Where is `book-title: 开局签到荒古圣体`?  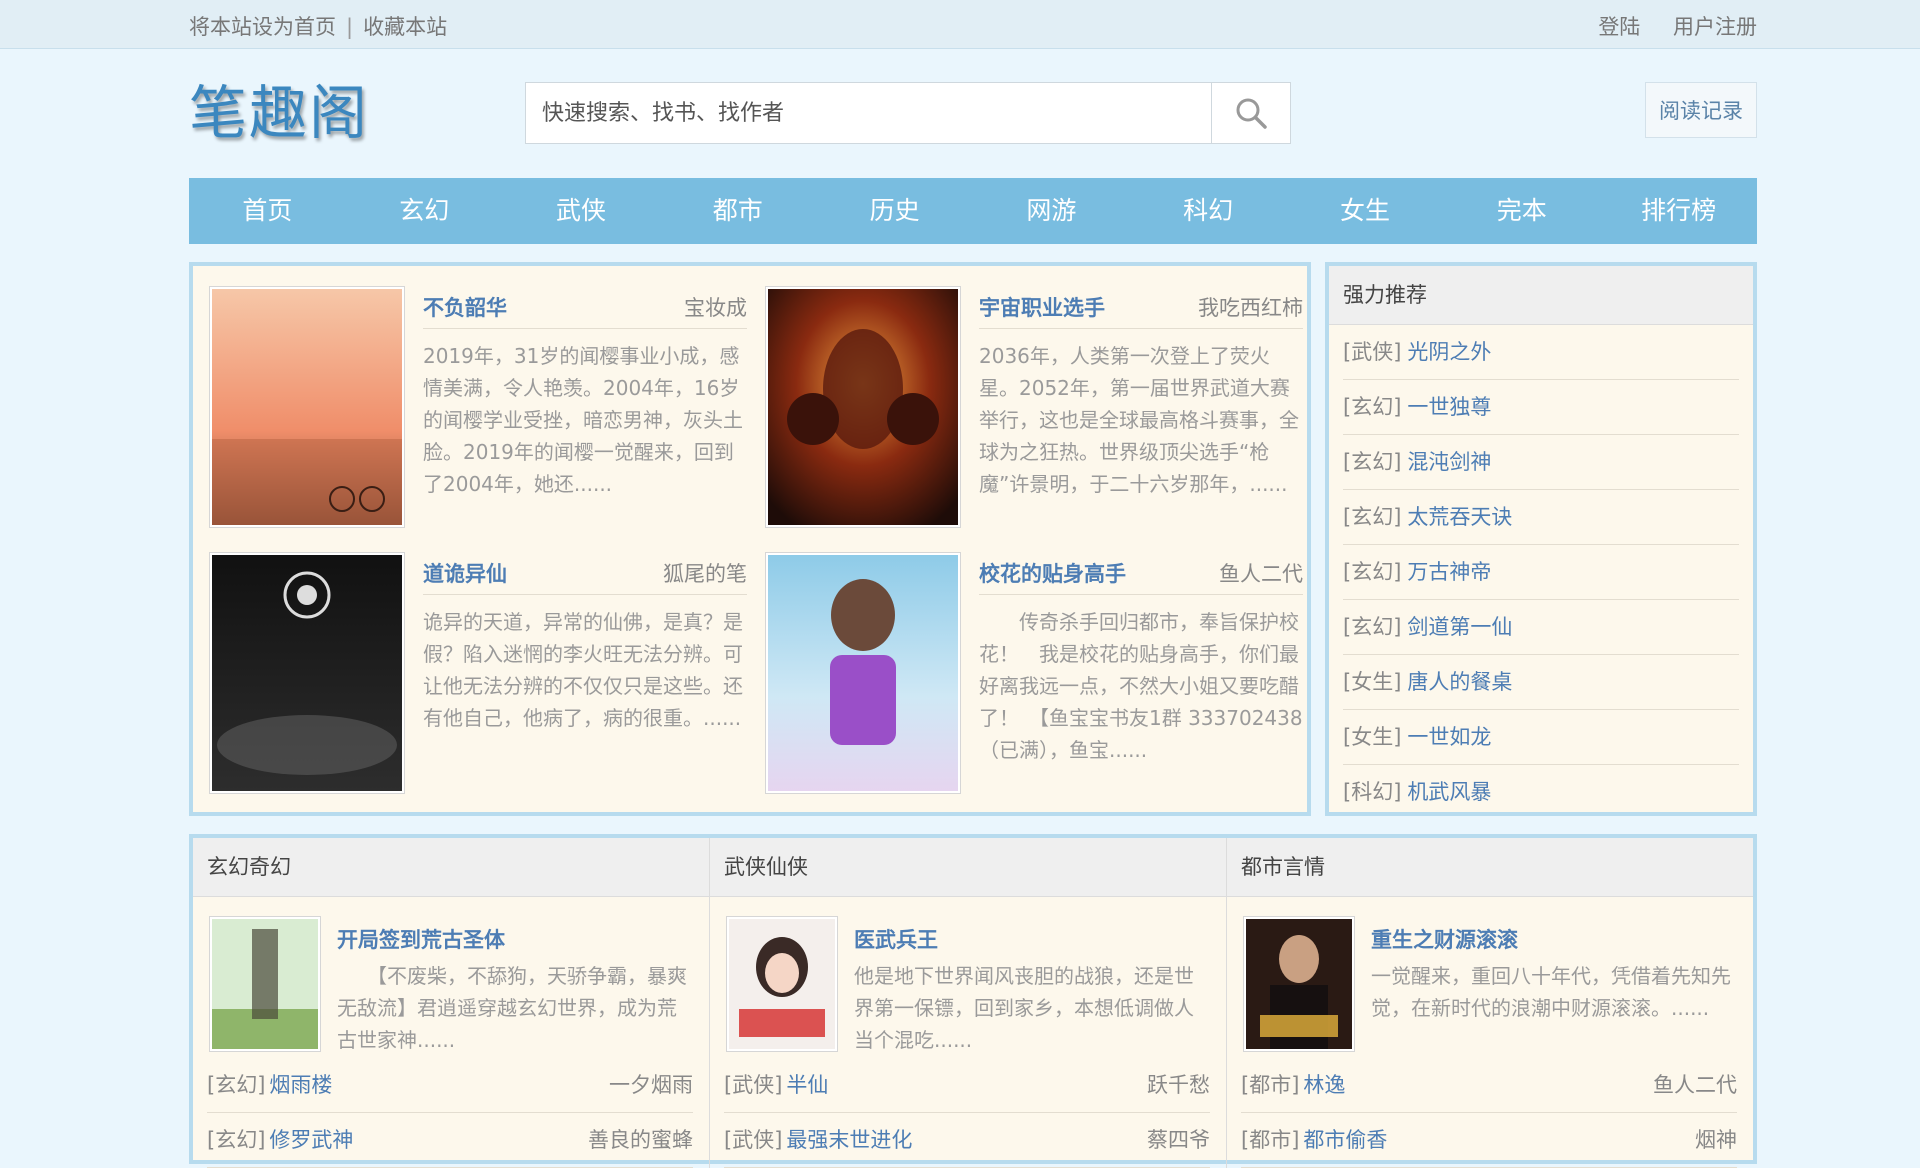
book-title: 开局签到荒古圣体 is located at coordinates (421, 939).